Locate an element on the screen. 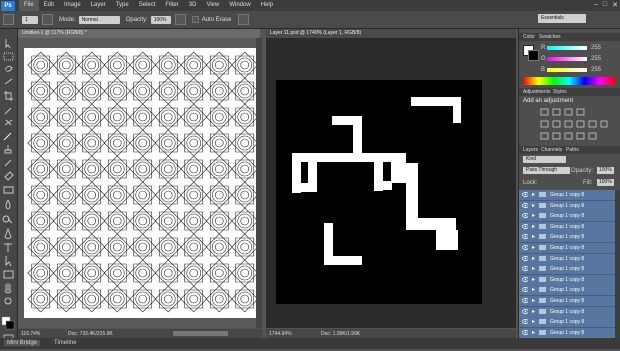 Image resolution: width=620 pixels, height=351 pixels. tab-timeline: Timeline is located at coordinates (65, 343).